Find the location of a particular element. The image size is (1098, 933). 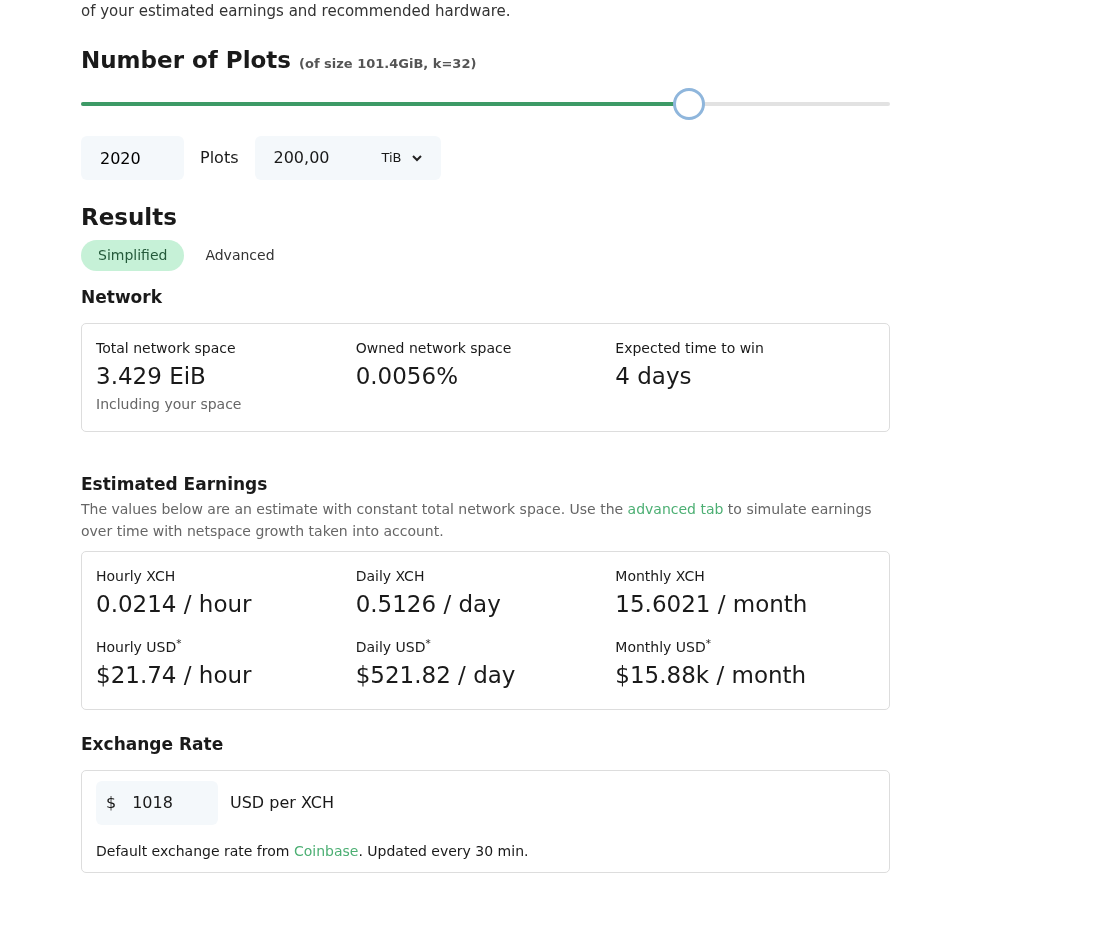

stat-label: Owned network space is located at coordinates (434, 349).